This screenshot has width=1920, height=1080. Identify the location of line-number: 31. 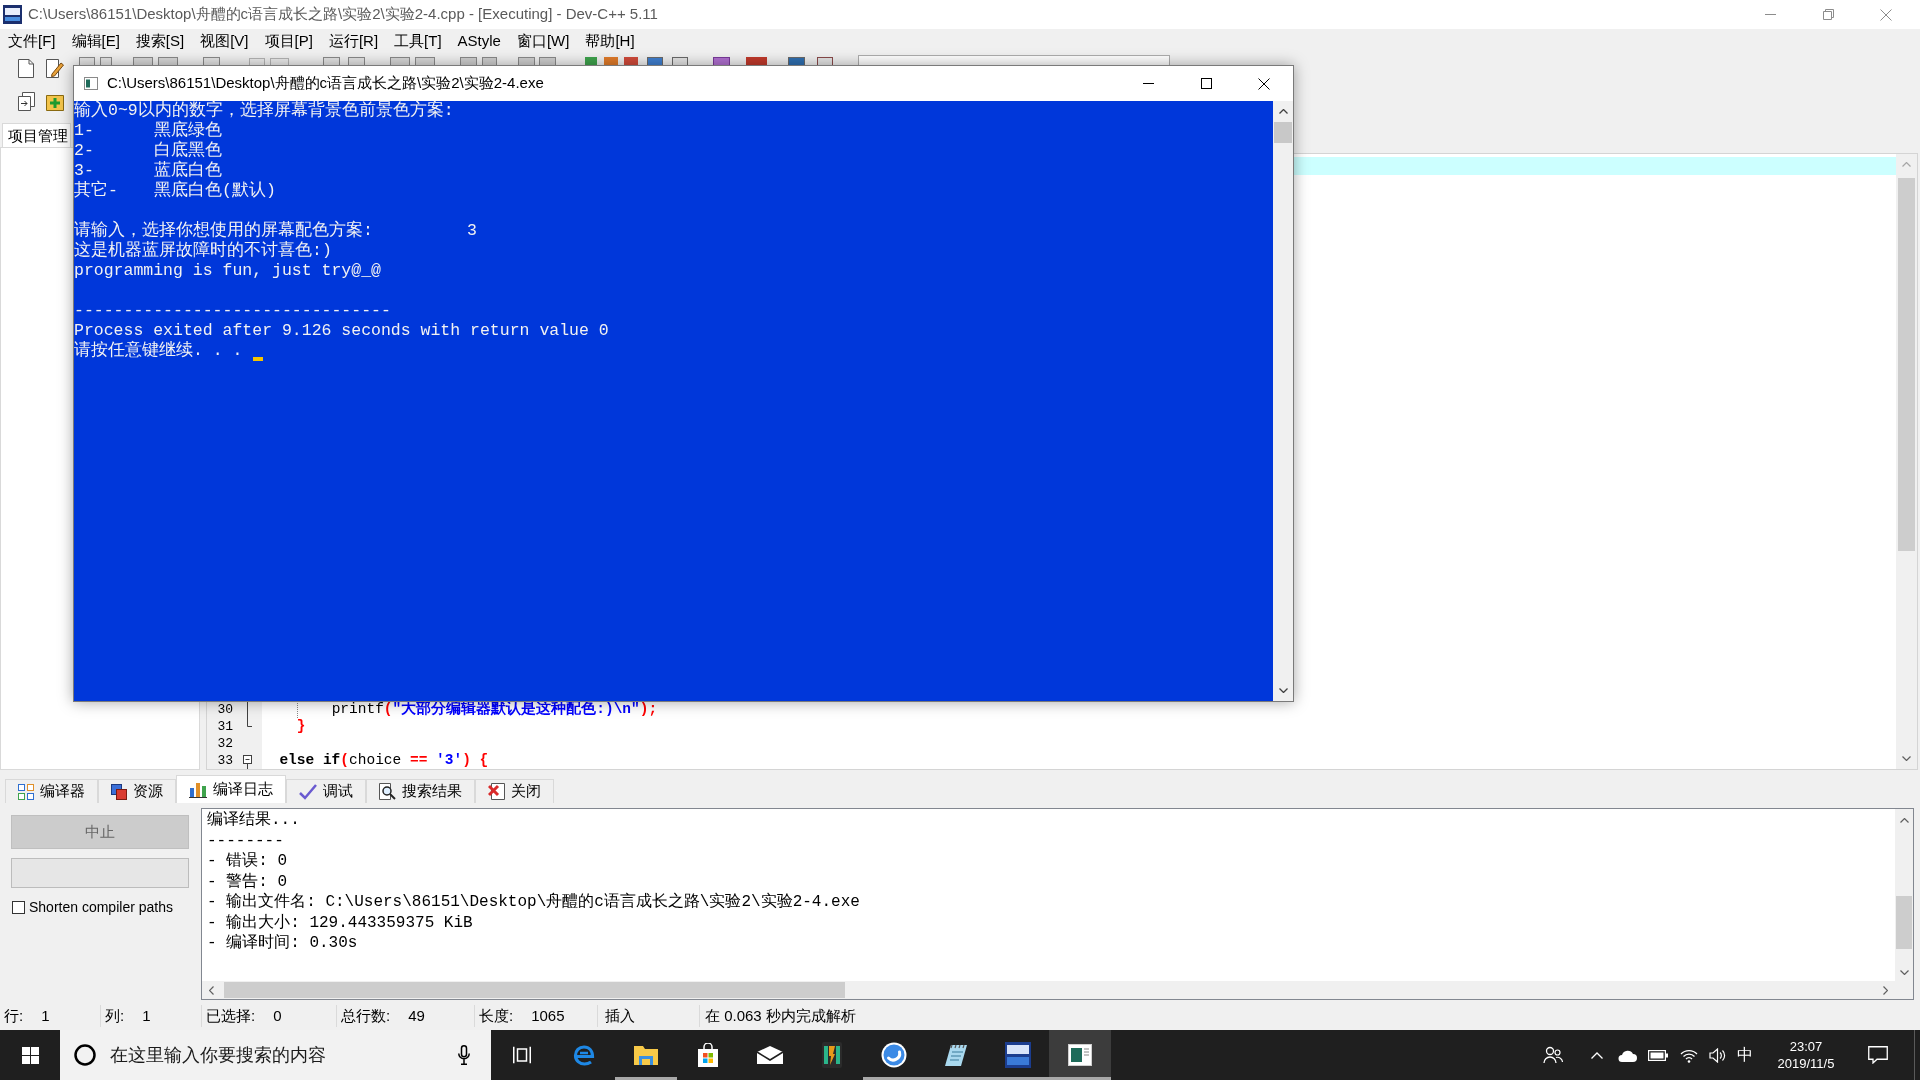
(225, 726).